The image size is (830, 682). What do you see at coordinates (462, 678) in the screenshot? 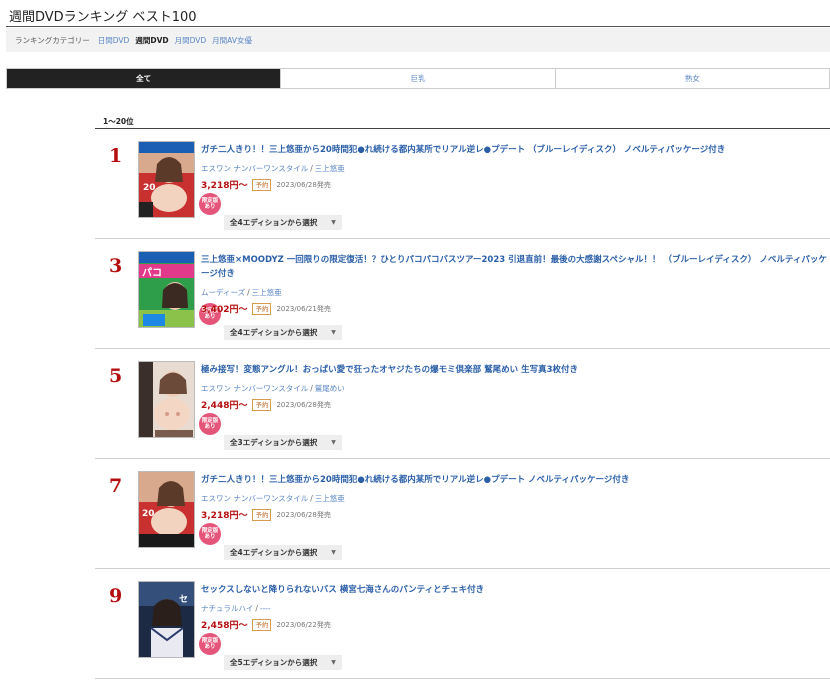
I see `item-divider` at bounding box center [462, 678].